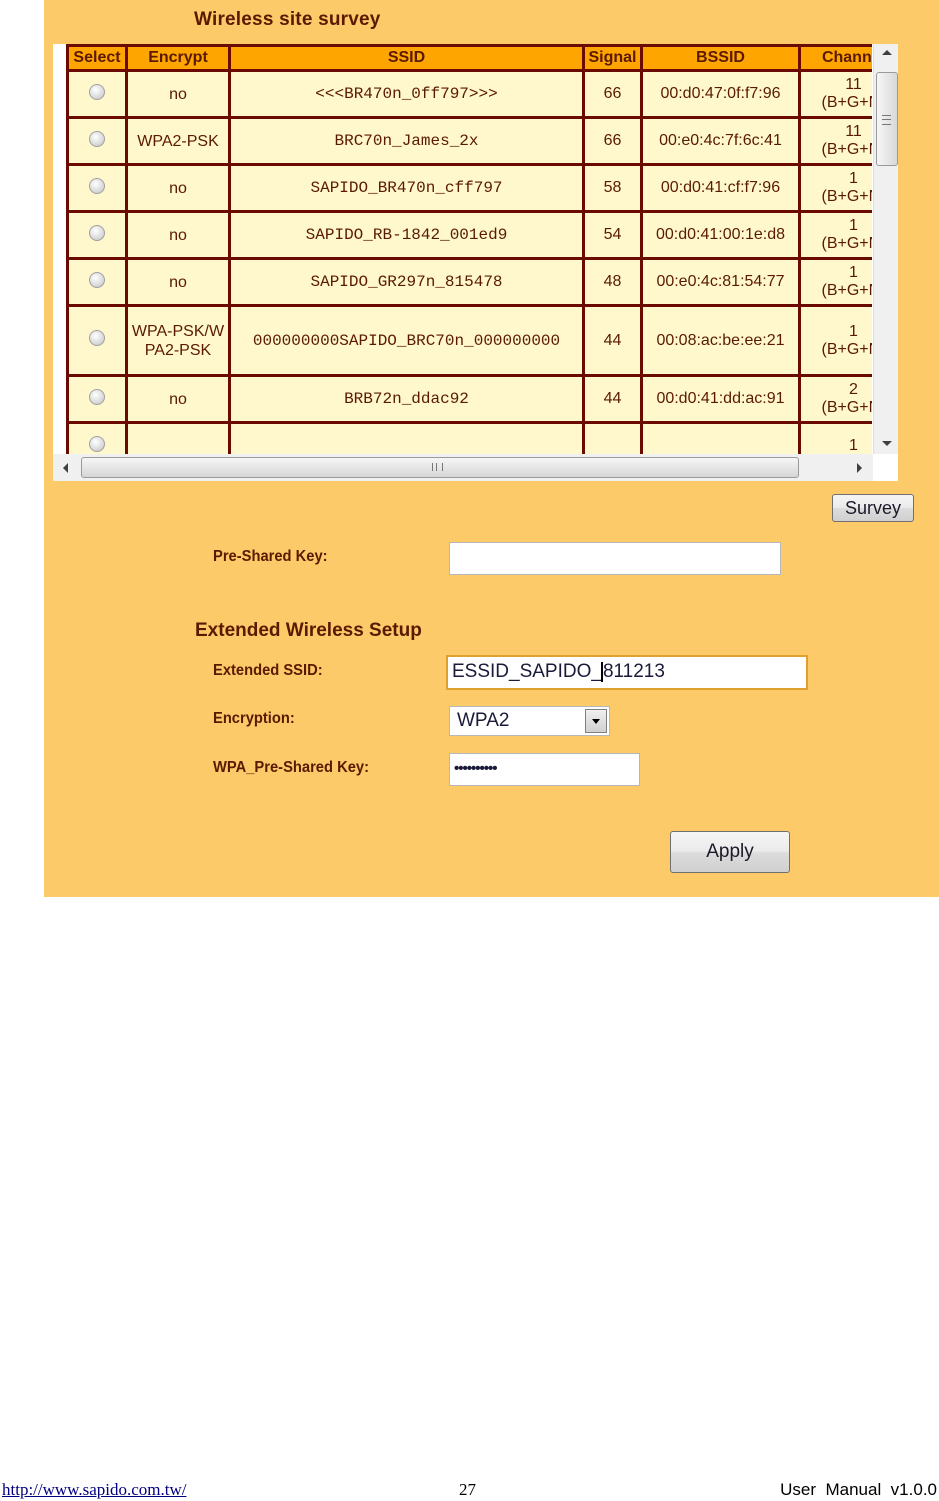 This screenshot has width=939, height=1501. Describe the element at coordinates (612, 188) in the screenshot. I see `signal-cell: 58` at that location.